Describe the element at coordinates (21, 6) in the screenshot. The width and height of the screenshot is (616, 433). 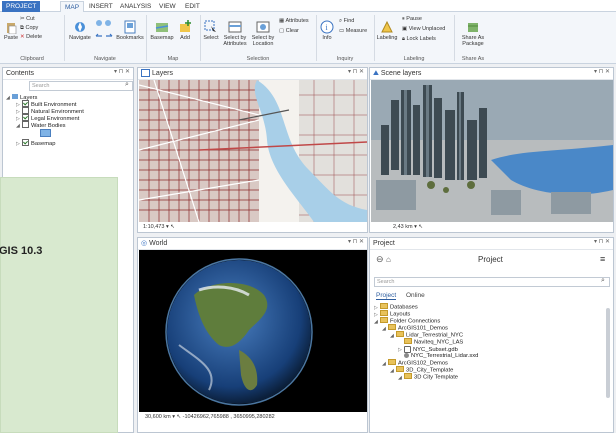
I see `tab-project: PROJECT` at that location.